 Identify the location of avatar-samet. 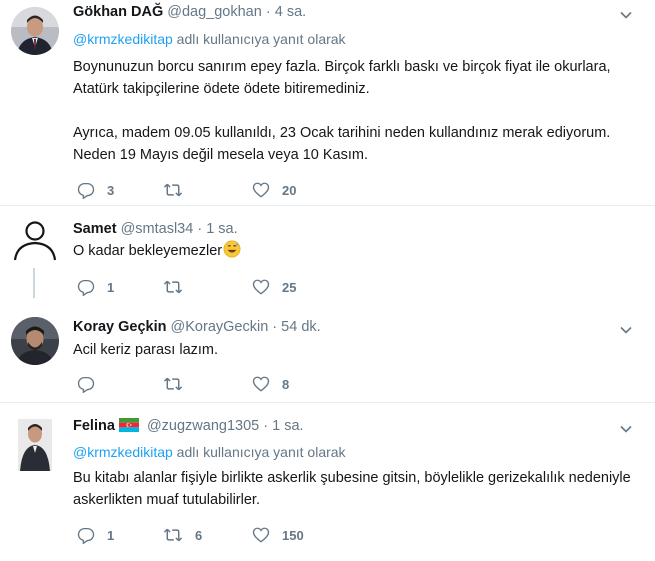
(35, 238).